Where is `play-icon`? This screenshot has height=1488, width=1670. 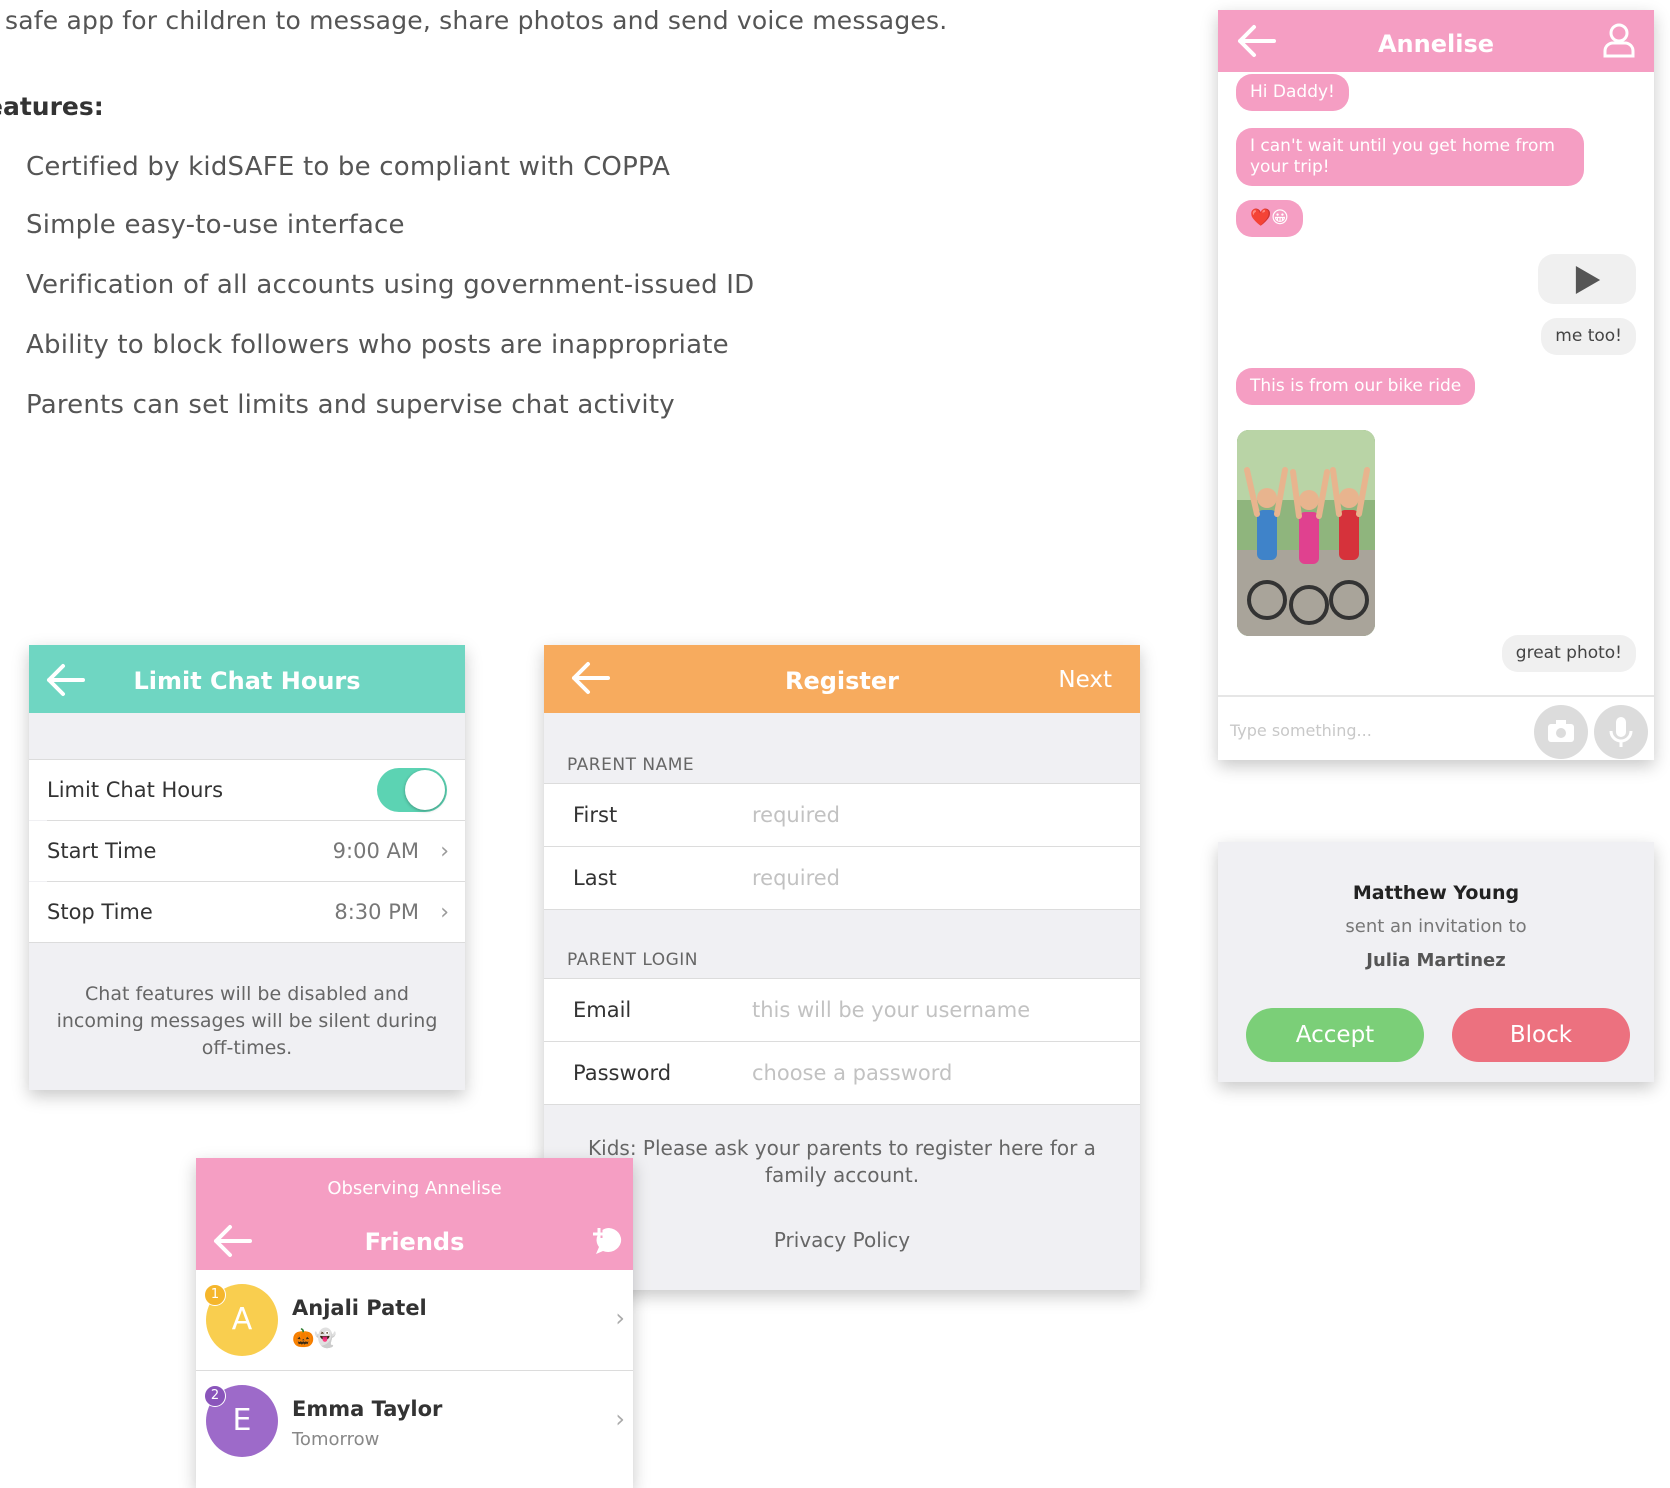
play-icon is located at coordinates (1588, 280).